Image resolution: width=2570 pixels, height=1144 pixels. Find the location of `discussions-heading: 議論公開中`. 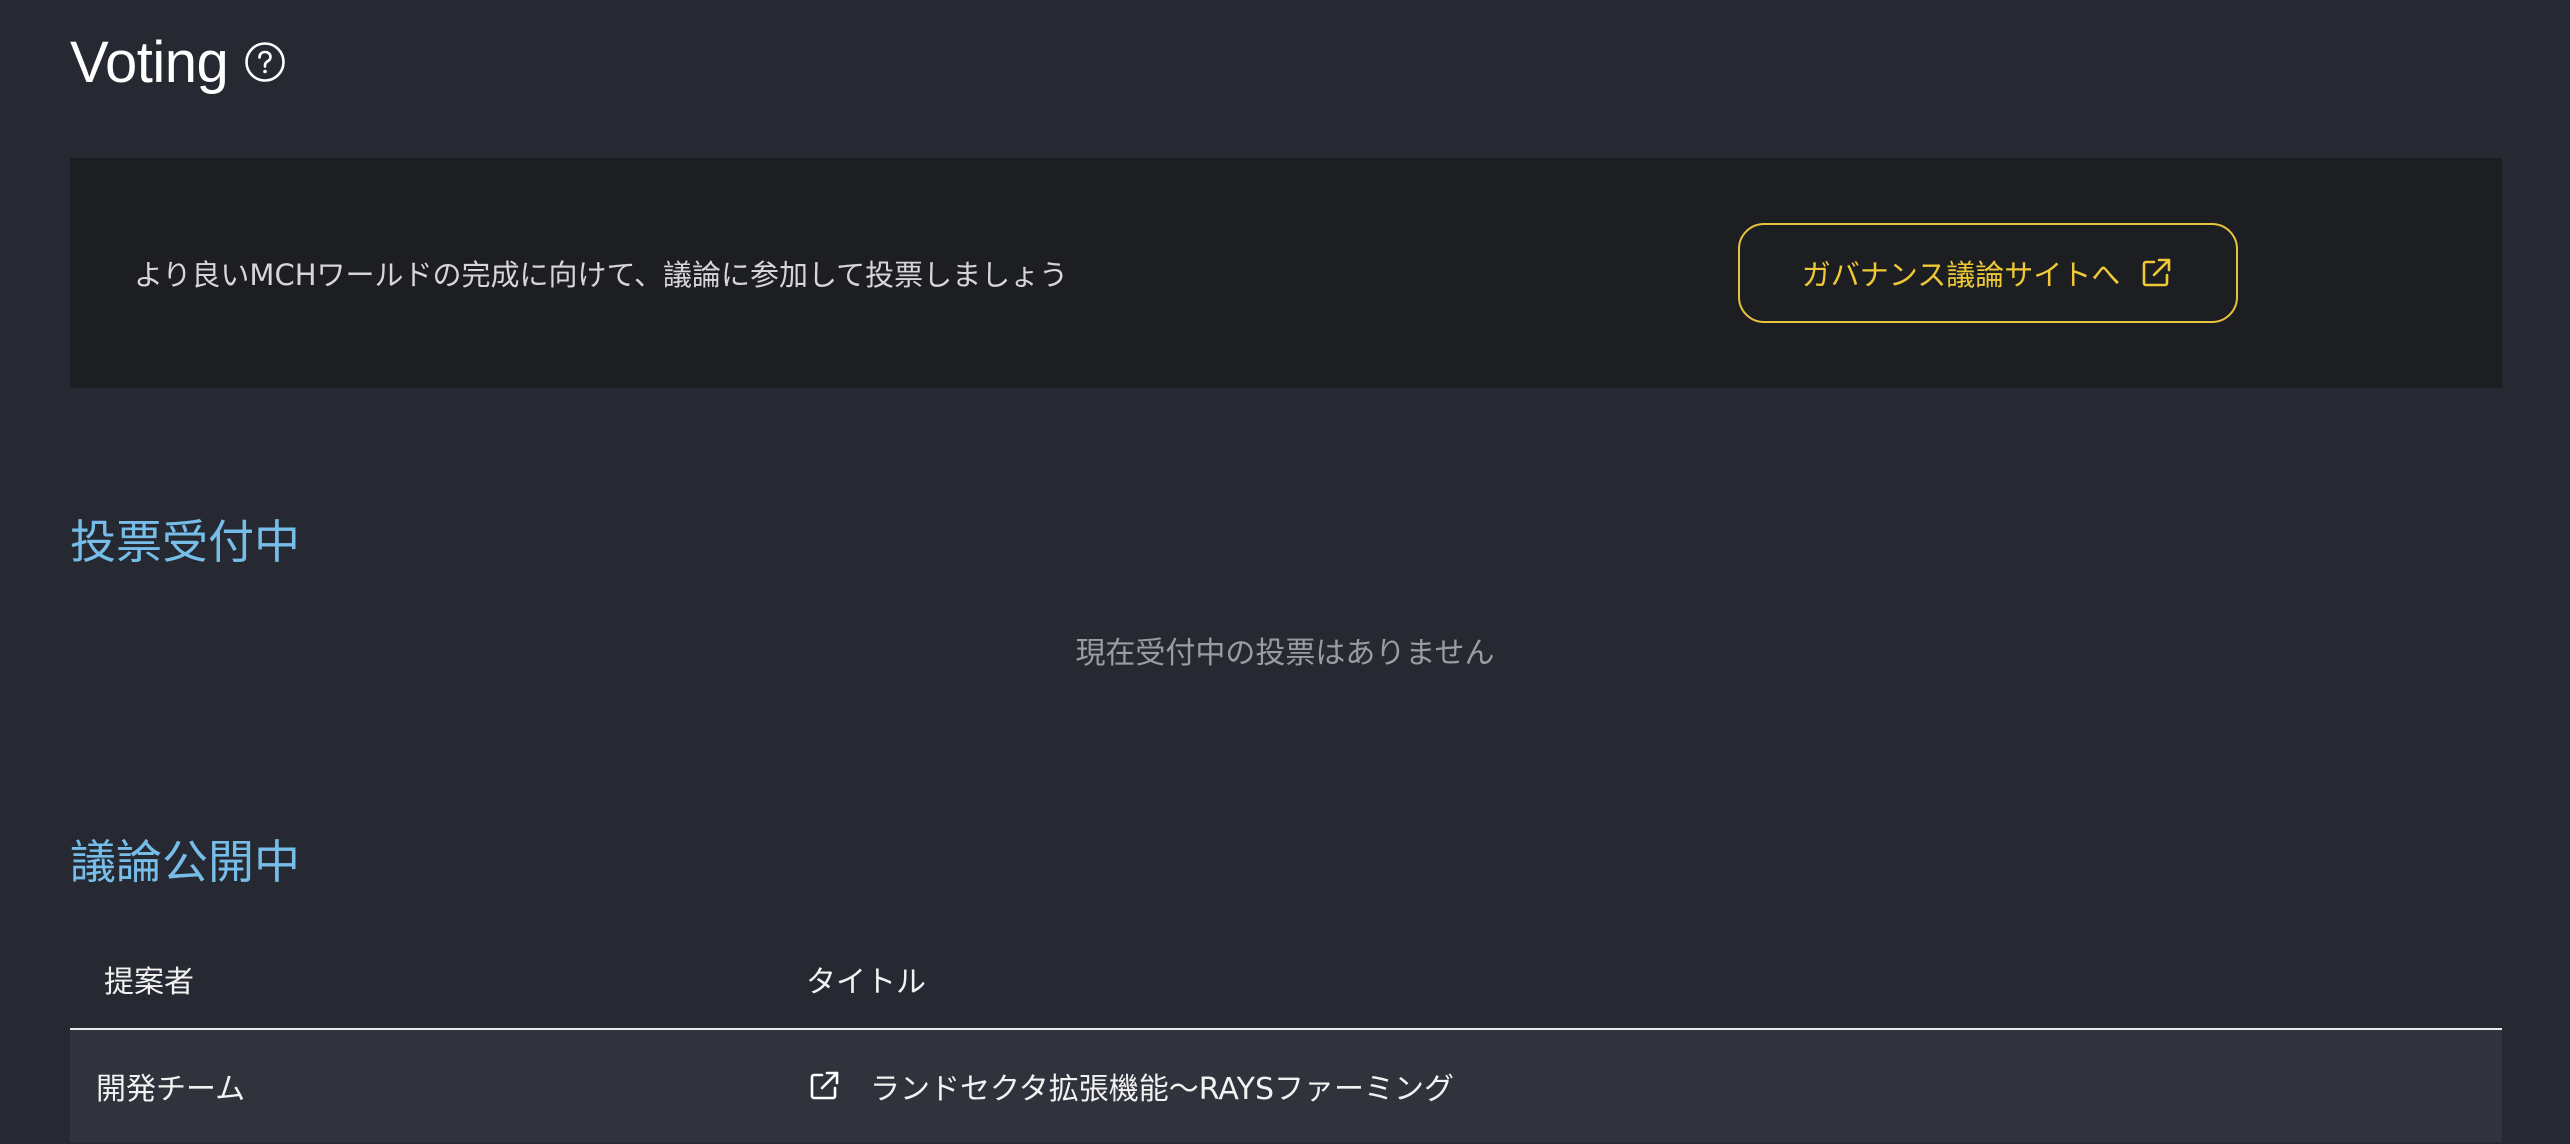

discussions-heading: 議論公開中 is located at coordinates (185, 862).